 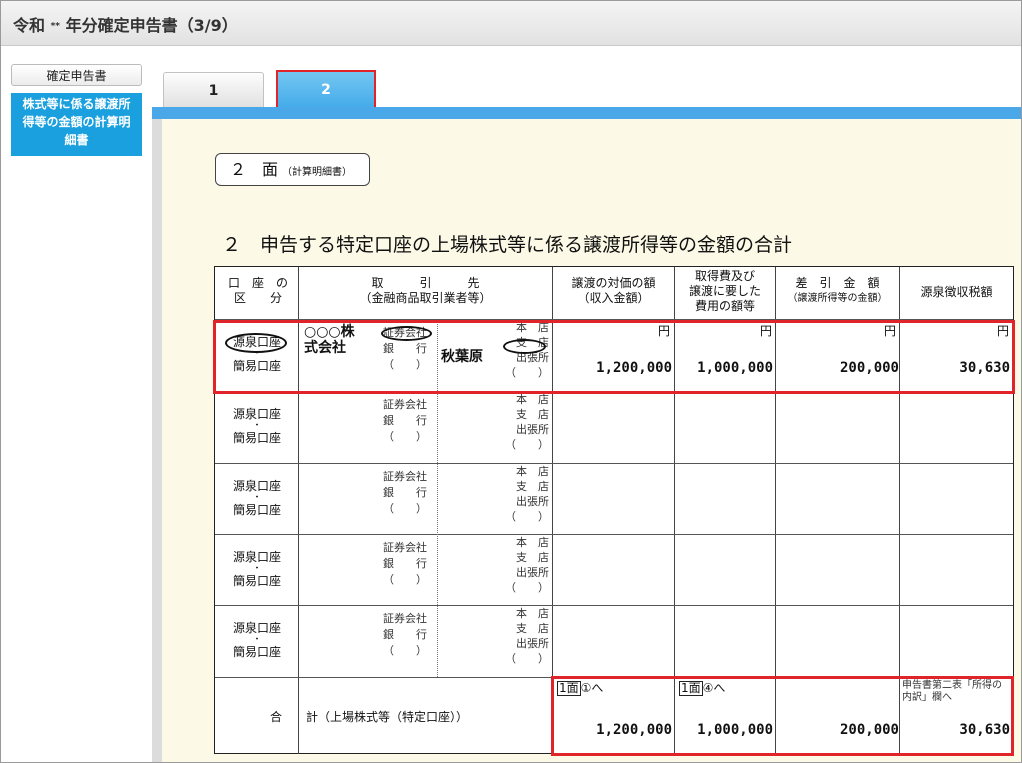 What do you see at coordinates (125, 25) in the screenshot?
I see `window-title: 令和 ** 年分確定申告書（3/9）` at bounding box center [125, 25].